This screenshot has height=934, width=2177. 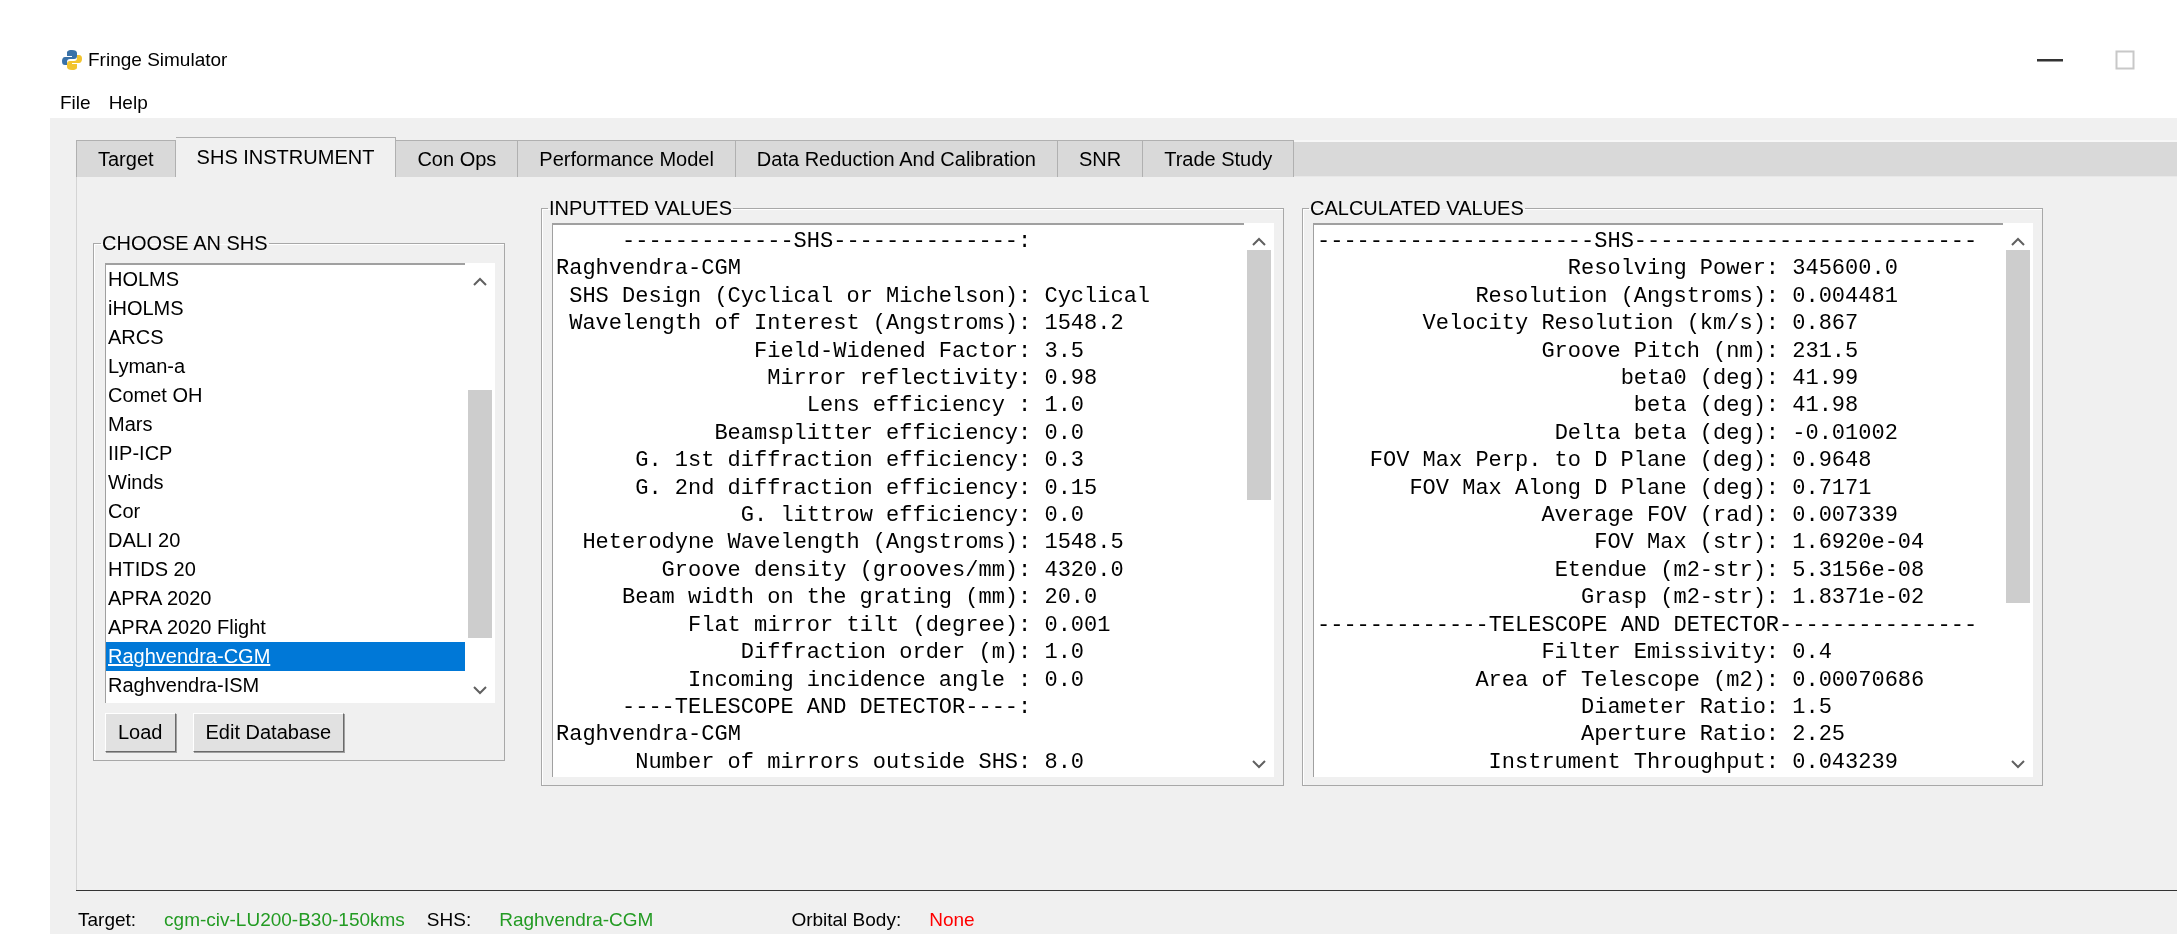 I want to click on field-label: G. littrow efficiency:, so click(x=885, y=516).